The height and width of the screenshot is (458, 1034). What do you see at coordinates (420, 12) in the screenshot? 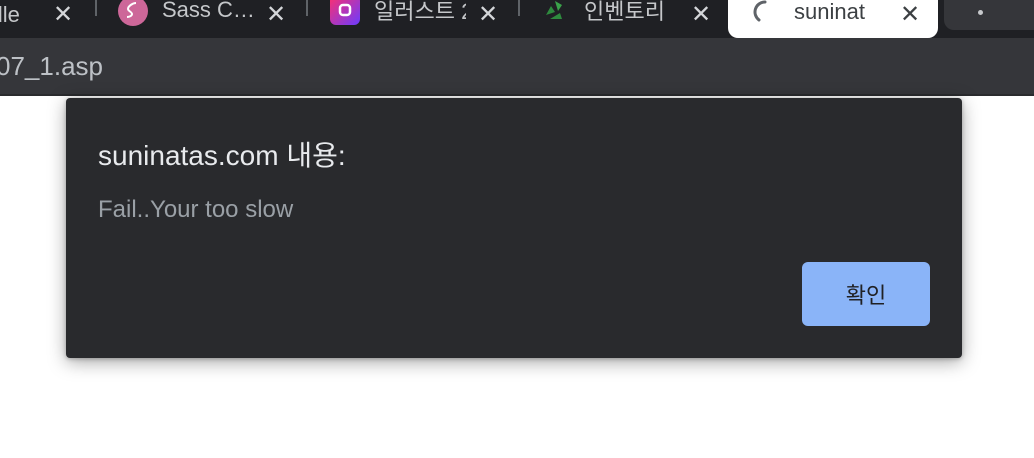
I see `tab-title: 일러스트 2` at bounding box center [420, 12].